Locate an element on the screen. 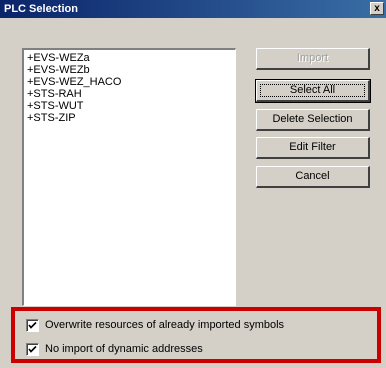 The height and width of the screenshot is (368, 386). no-dynamic-import-checkbox is located at coordinates (32, 349).